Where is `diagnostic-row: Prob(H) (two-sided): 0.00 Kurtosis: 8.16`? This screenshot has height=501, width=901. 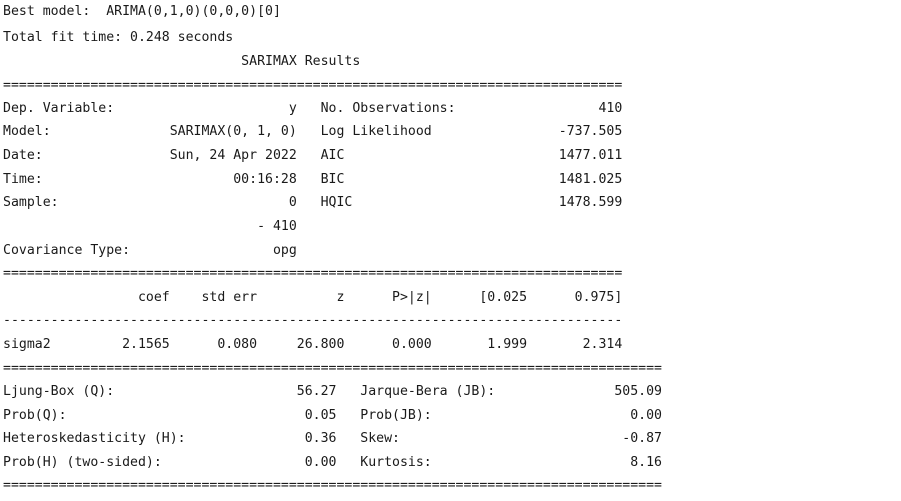
diagnostic-row: Prob(H) (two-sided): 0.00 Kurtosis: 8.16 is located at coordinates (332, 462).